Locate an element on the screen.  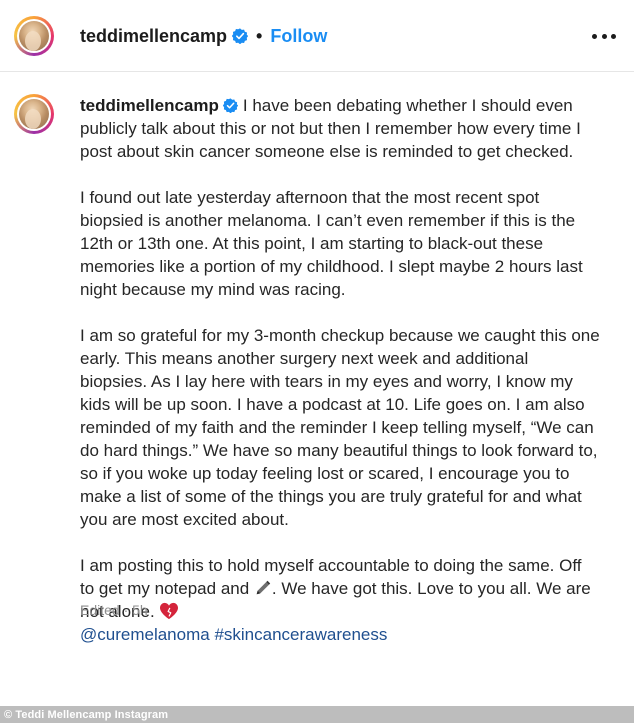
post-header: teddimellencamp • Follow is located at coordinates (317, 36).